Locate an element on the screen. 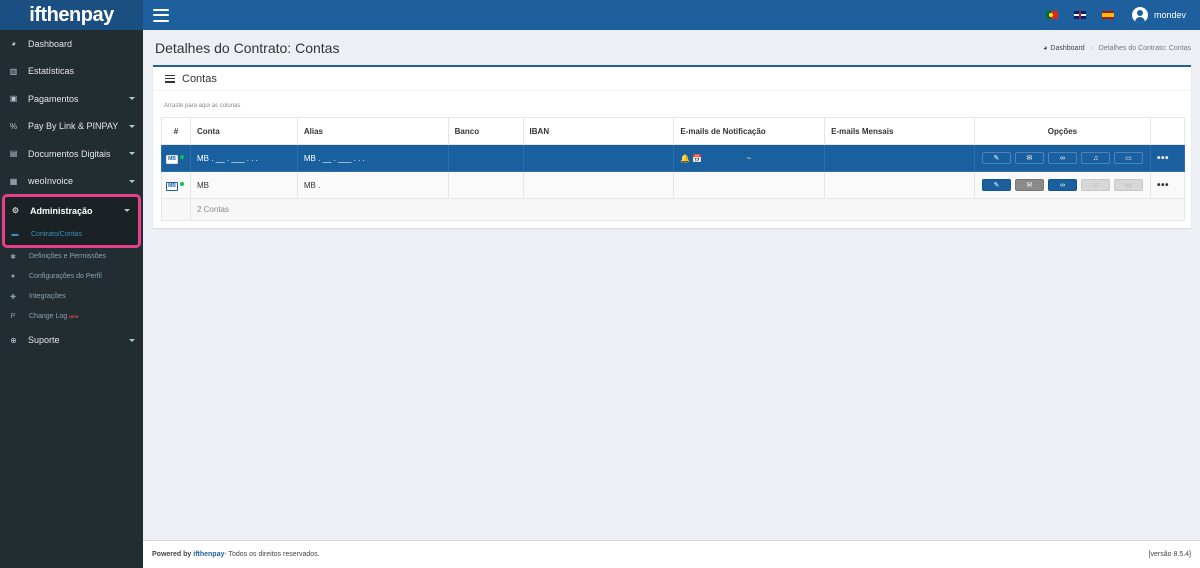 Image resolution: width=1200 pixels, height=568 pixels. menu-toggle-icon is located at coordinates (161, 15).